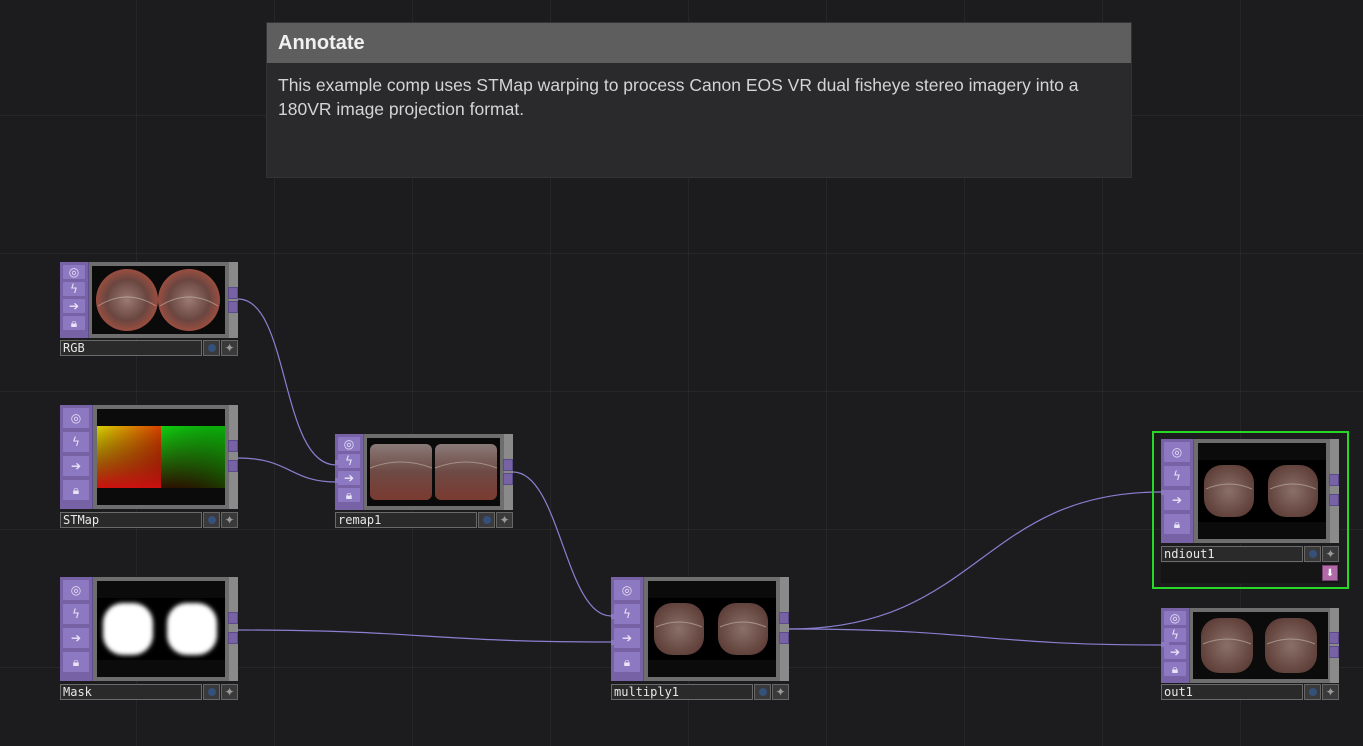  Describe the element at coordinates (682, 692) in the screenshot. I see `node-name-label: multiply1` at that location.